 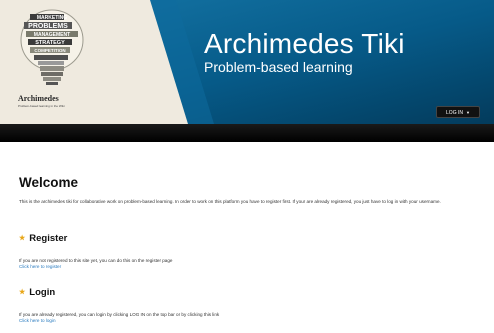 I want to click on register-heading-text: Register, so click(x=48, y=238).